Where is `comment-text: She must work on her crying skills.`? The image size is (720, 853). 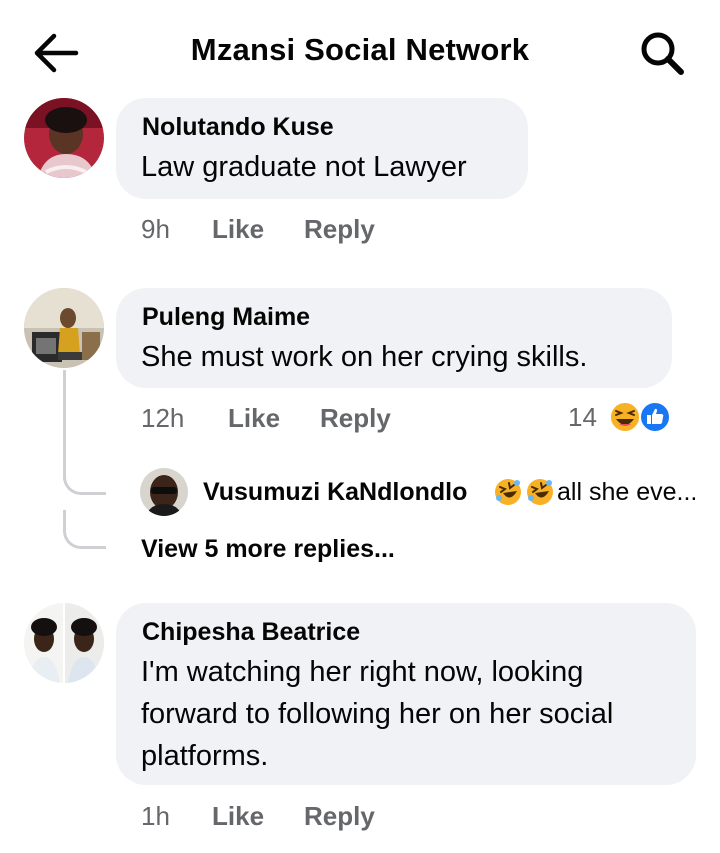
comment-text: She must work on her crying skills. is located at coordinates (364, 357).